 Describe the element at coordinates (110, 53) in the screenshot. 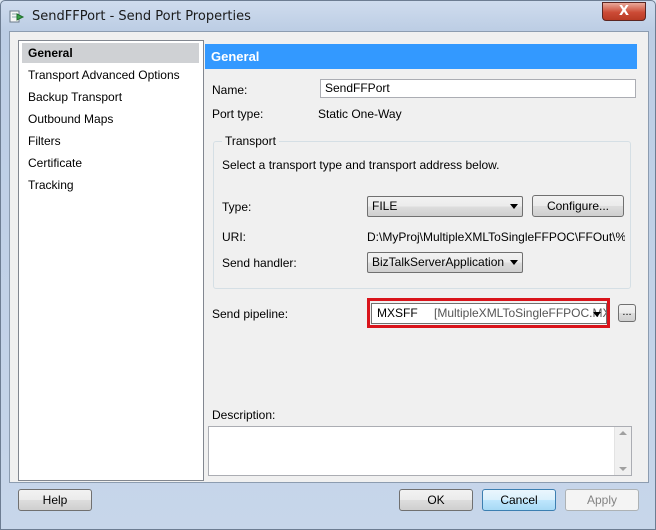

I see `nav-item-general: General` at that location.